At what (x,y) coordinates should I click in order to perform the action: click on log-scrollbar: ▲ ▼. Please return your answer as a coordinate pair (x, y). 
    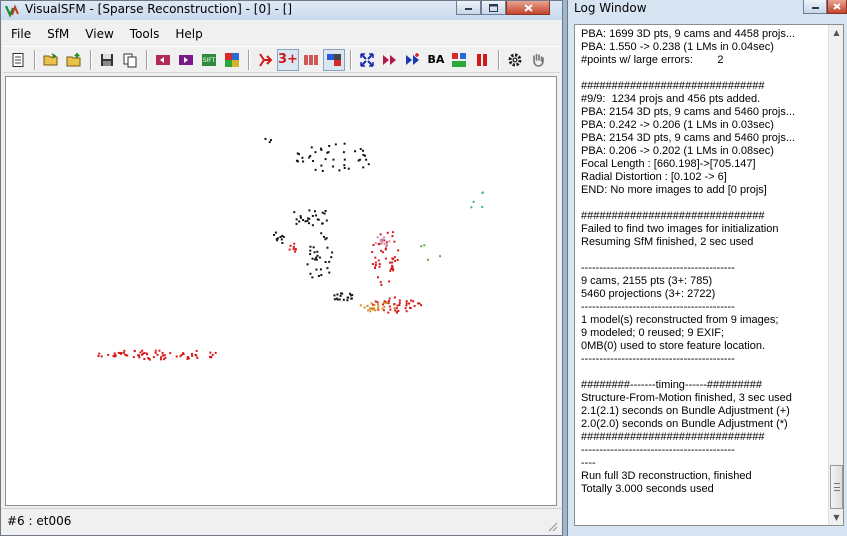
    Looking at the image, I should click on (835, 275).